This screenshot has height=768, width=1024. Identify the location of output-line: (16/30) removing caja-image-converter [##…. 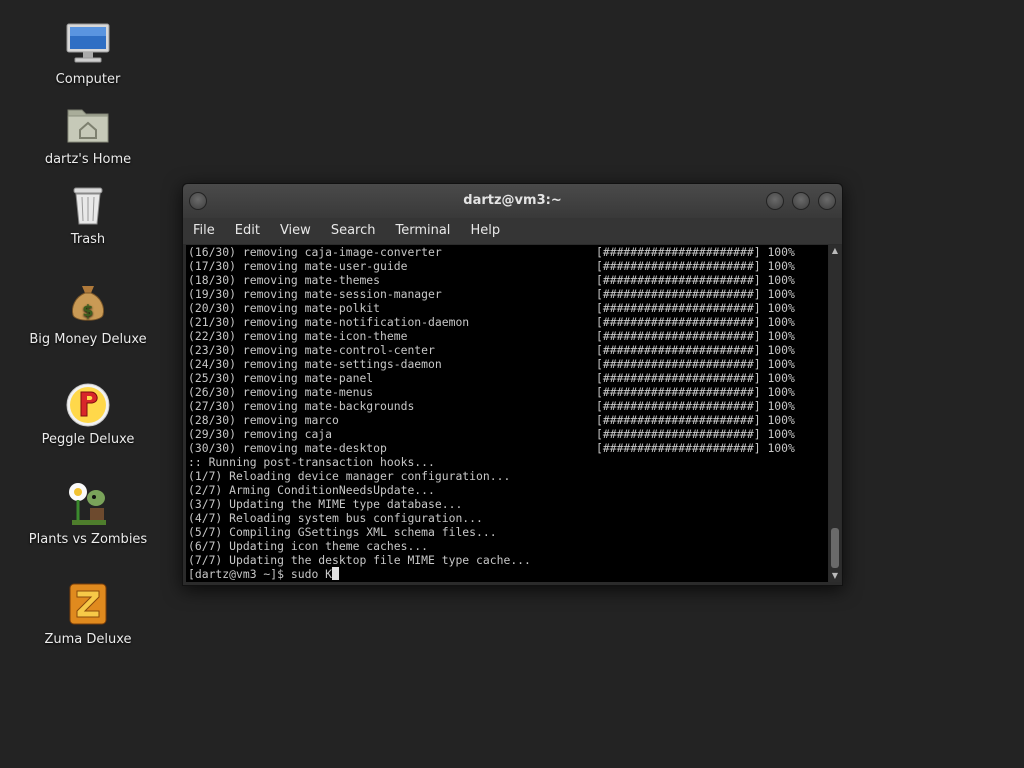
(491, 252).